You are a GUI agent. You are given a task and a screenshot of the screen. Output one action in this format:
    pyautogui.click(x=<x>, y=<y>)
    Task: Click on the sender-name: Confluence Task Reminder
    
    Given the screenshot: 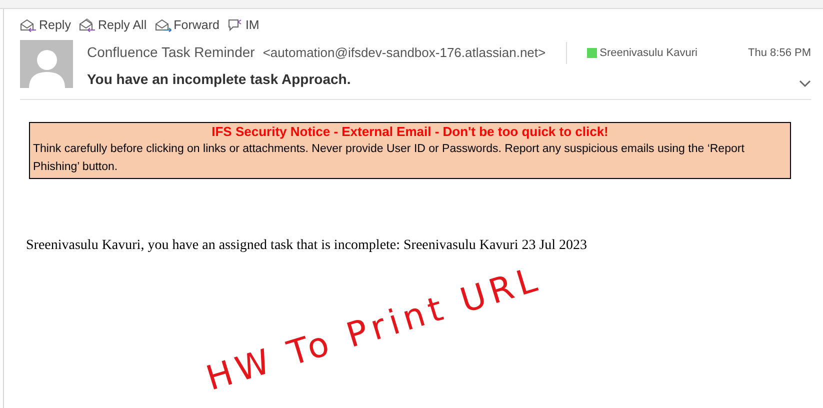 What is the action you would take?
    pyautogui.click(x=171, y=52)
    